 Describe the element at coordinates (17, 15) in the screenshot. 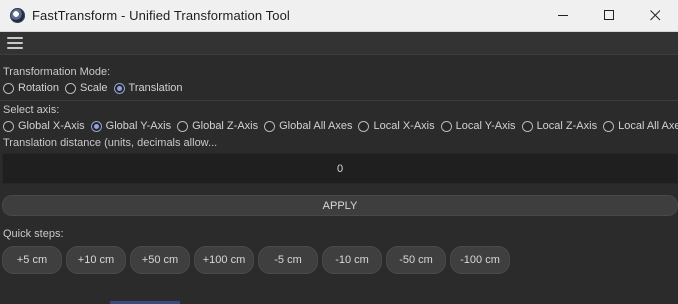

I see `app-icon` at that location.